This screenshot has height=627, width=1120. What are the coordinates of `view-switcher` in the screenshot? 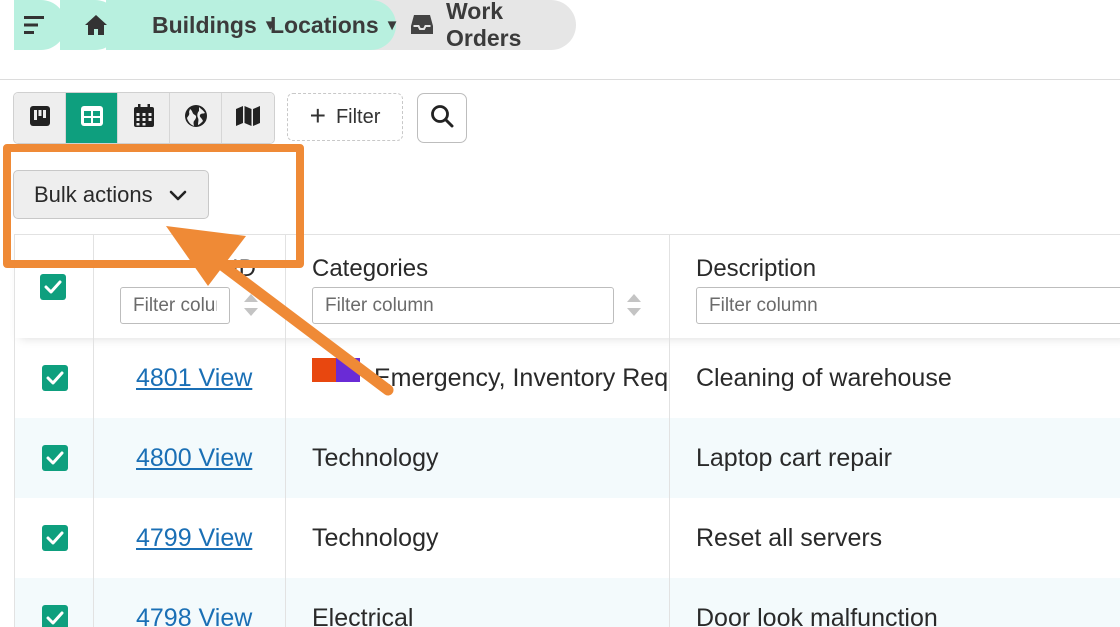 It's located at (144, 118).